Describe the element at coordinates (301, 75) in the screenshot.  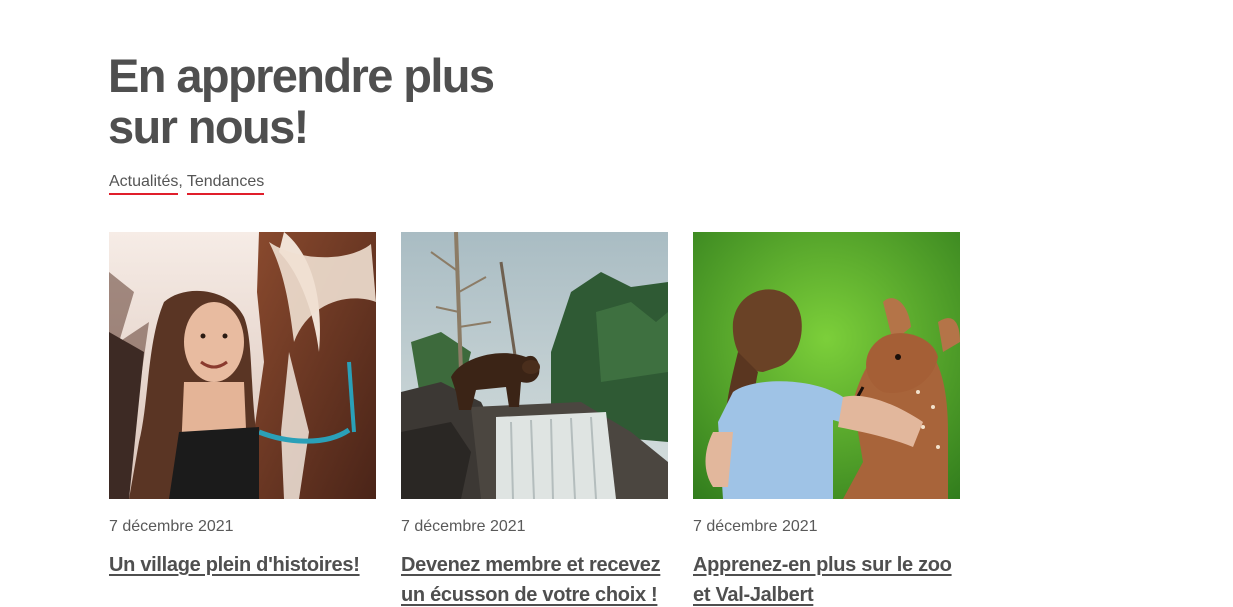
I see `section-title-line-1: En apprendre plus` at that location.